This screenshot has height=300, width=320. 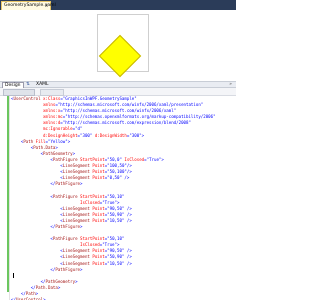 I want to click on close-icon: x, so click(x=46, y=6).